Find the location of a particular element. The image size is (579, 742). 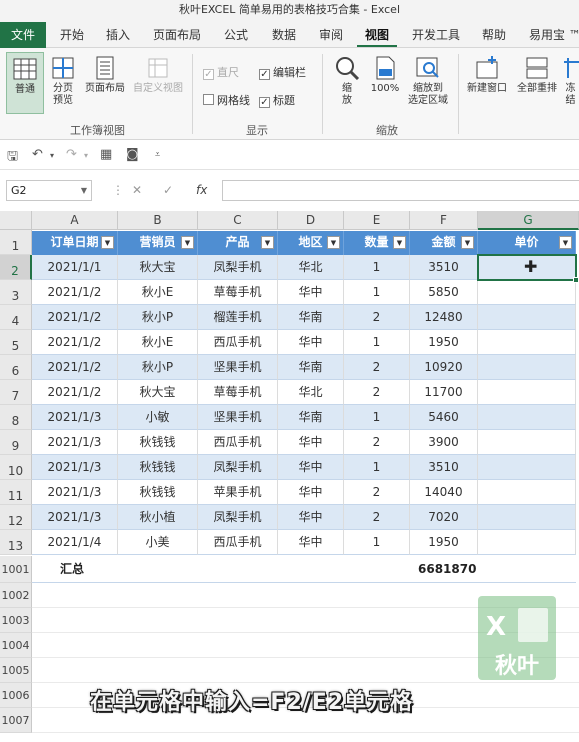

ruler-checkbox: ✓ 直尺 is located at coordinates (221, 73).